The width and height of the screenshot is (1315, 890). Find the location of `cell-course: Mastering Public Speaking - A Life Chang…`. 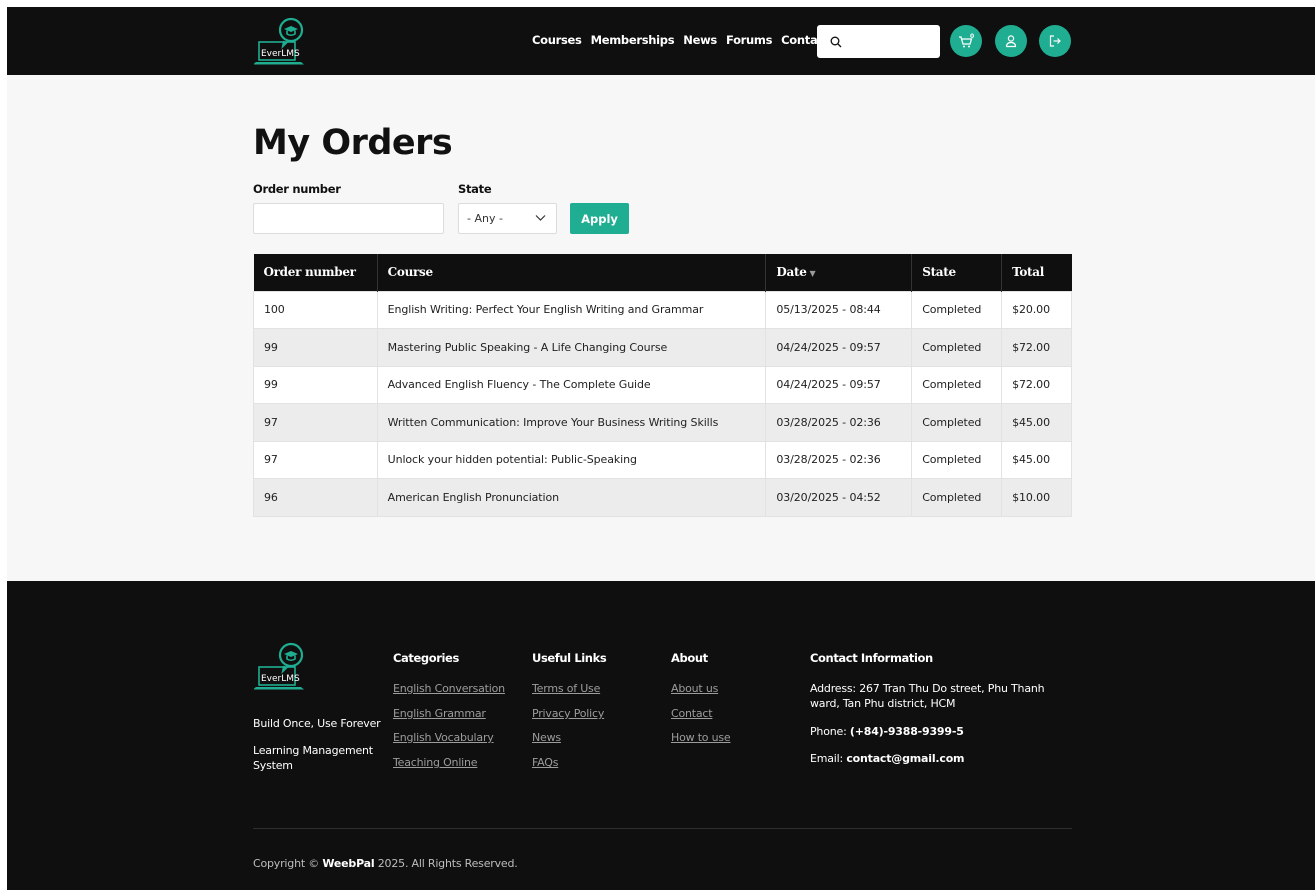

cell-course: Mastering Public Speaking - A Life Chang… is located at coordinates (571, 347).